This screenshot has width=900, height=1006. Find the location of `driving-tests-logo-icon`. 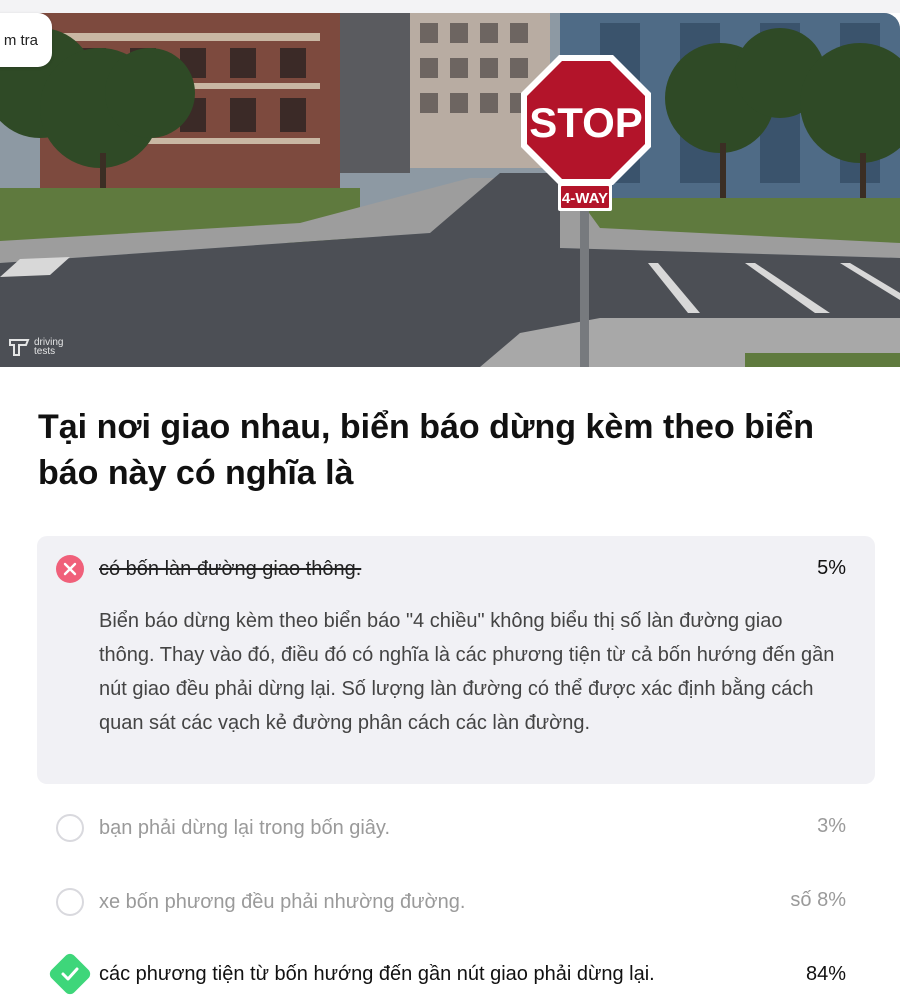

driving-tests-logo-icon is located at coordinates (19, 347).